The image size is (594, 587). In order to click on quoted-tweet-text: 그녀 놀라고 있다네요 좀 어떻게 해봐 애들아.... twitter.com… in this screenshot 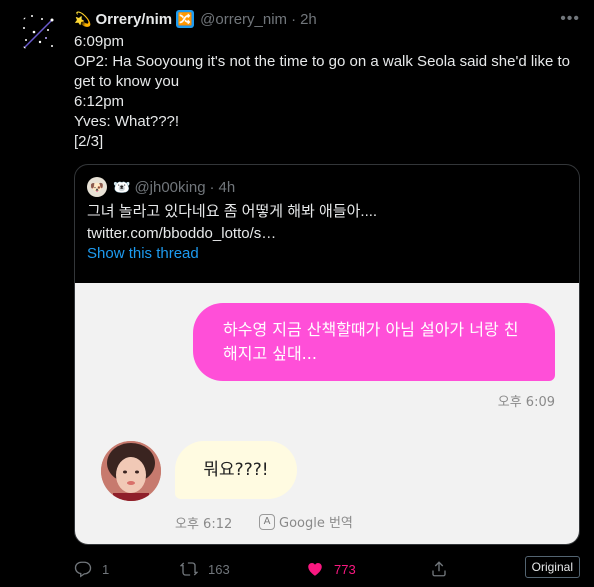, I will do `click(327, 223)`.